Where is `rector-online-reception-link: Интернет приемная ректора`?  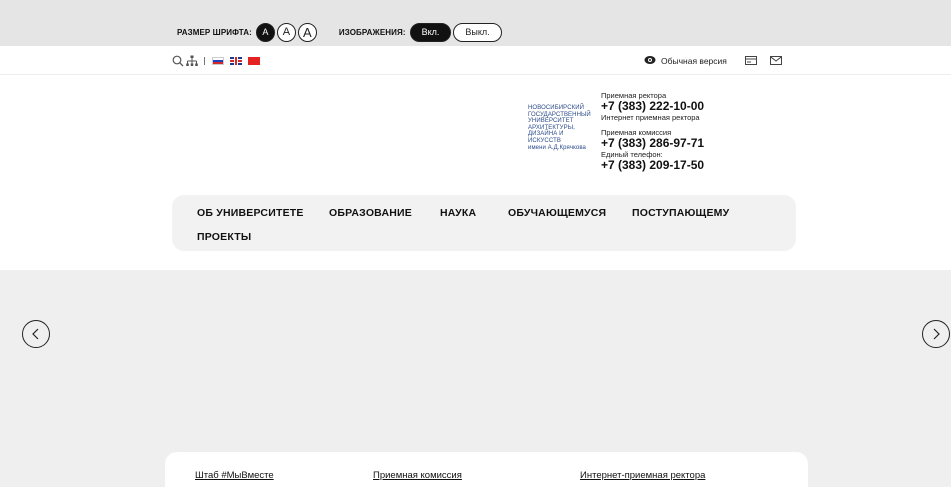 rector-online-reception-link: Интернет приемная ректора is located at coordinates (671, 117).